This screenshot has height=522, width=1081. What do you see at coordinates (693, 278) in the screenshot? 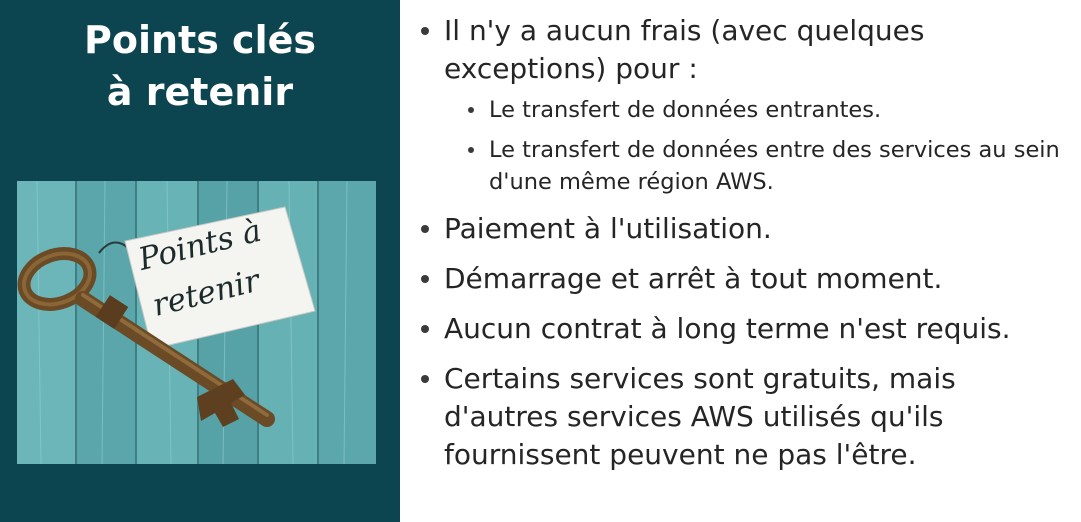
I see `bullet-text: Démarrage et arrêt à tout moment.` at bounding box center [693, 278].